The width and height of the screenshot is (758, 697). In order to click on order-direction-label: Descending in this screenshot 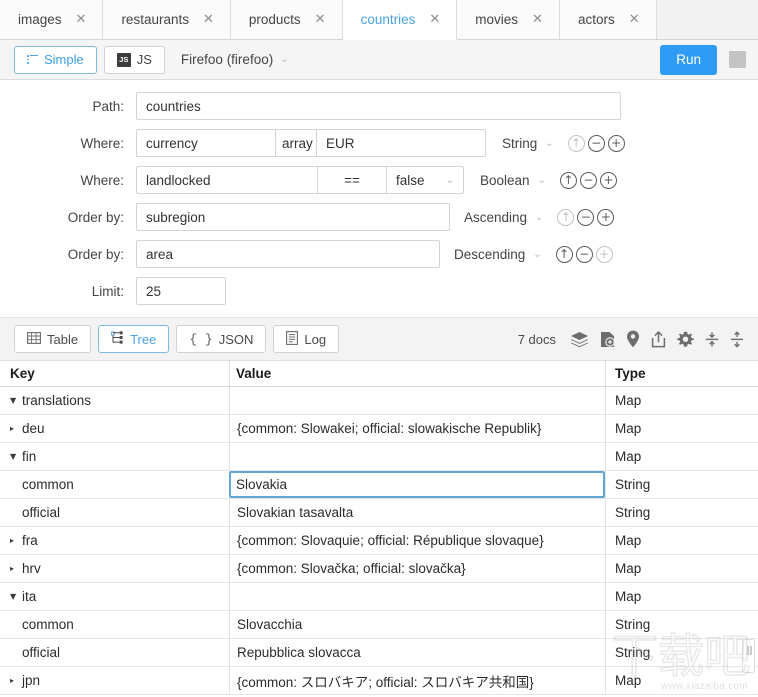, I will do `click(490, 254)`.